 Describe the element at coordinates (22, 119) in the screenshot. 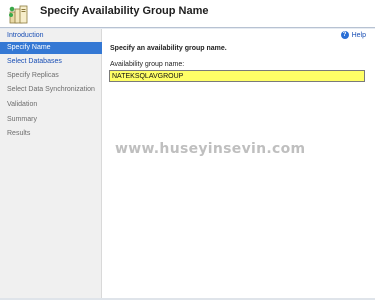

I see `nav-item-summary: Summary` at that location.